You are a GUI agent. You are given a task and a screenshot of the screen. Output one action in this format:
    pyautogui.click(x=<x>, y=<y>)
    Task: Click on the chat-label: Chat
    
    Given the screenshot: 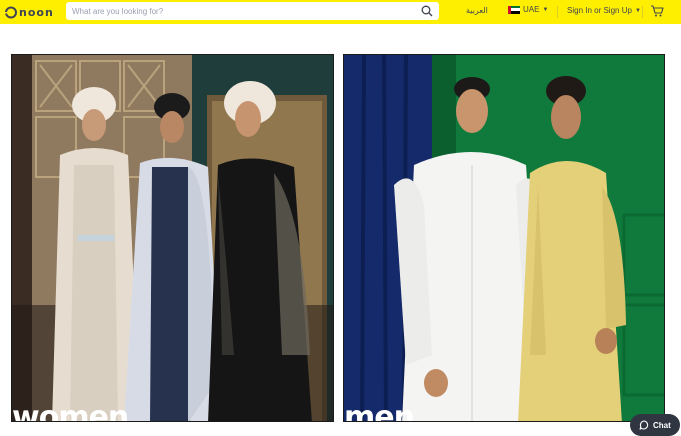 What is the action you would take?
    pyautogui.click(x=662, y=425)
    